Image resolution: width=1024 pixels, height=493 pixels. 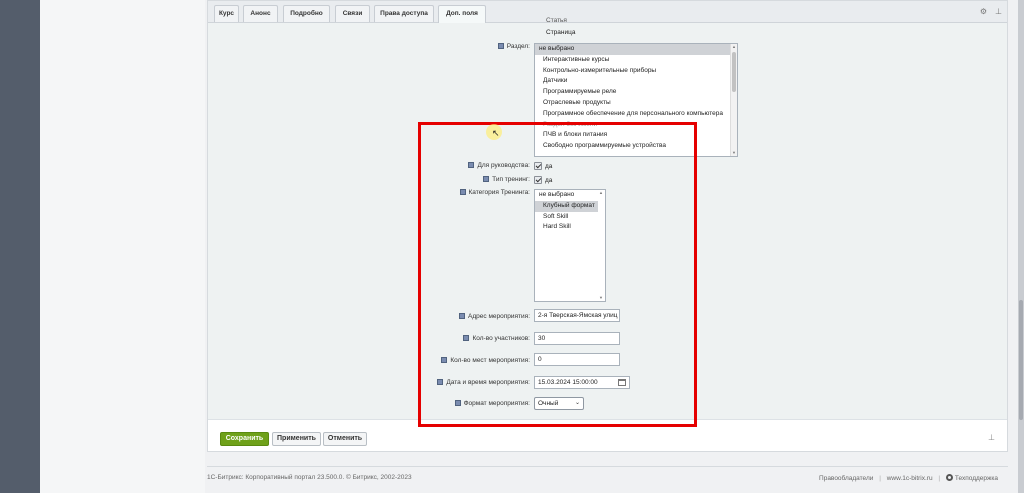 What do you see at coordinates (1021, 360) in the screenshot?
I see `page-scrollbar-thumb` at bounding box center [1021, 360].